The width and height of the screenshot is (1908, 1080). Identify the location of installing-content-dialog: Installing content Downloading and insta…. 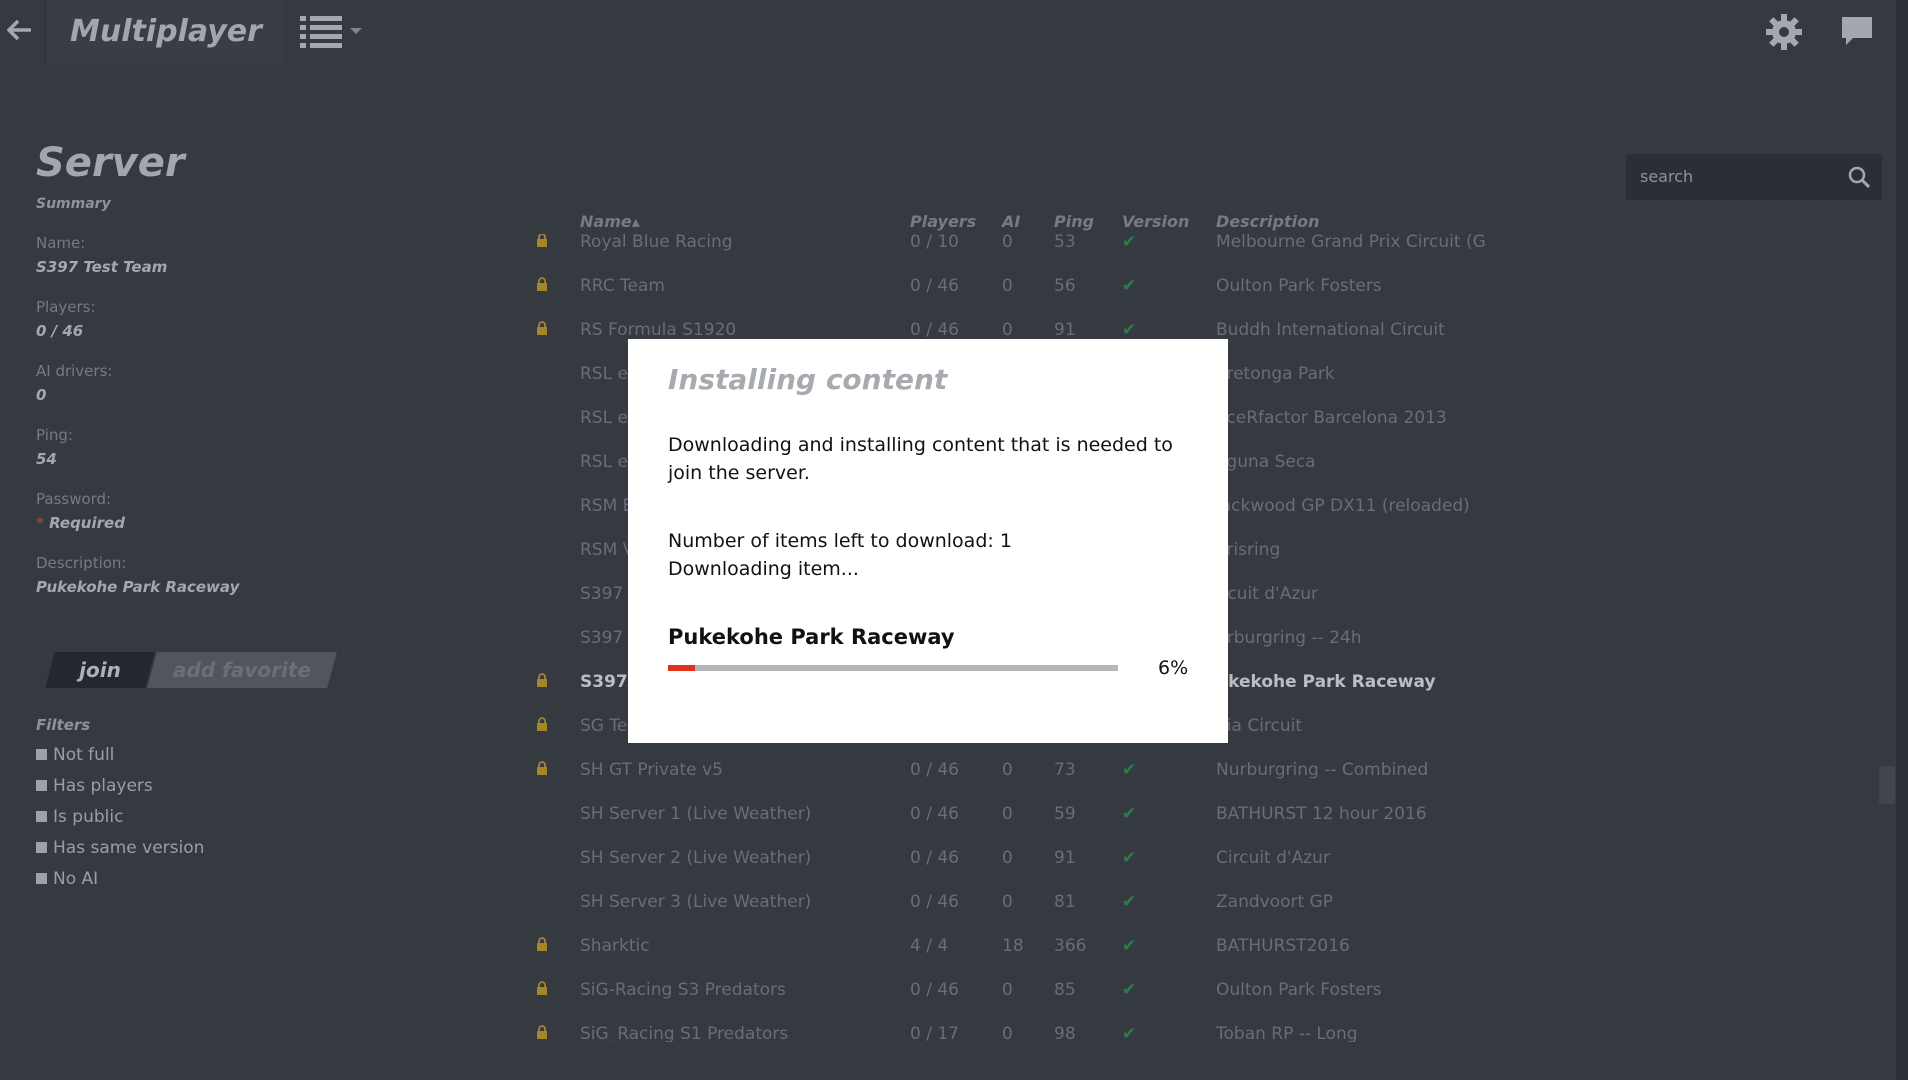
(928, 541).